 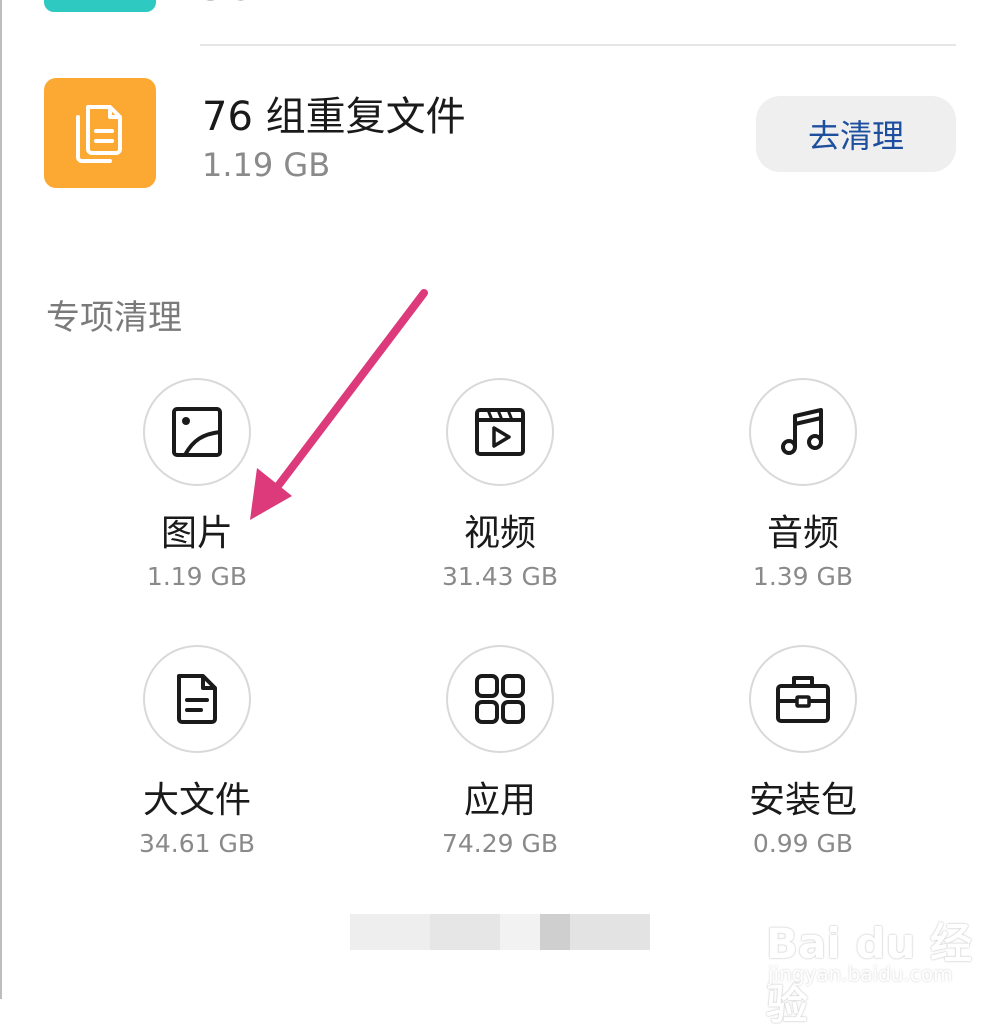 What do you see at coordinates (500, 932) in the screenshot?
I see `blurred-region` at bounding box center [500, 932].